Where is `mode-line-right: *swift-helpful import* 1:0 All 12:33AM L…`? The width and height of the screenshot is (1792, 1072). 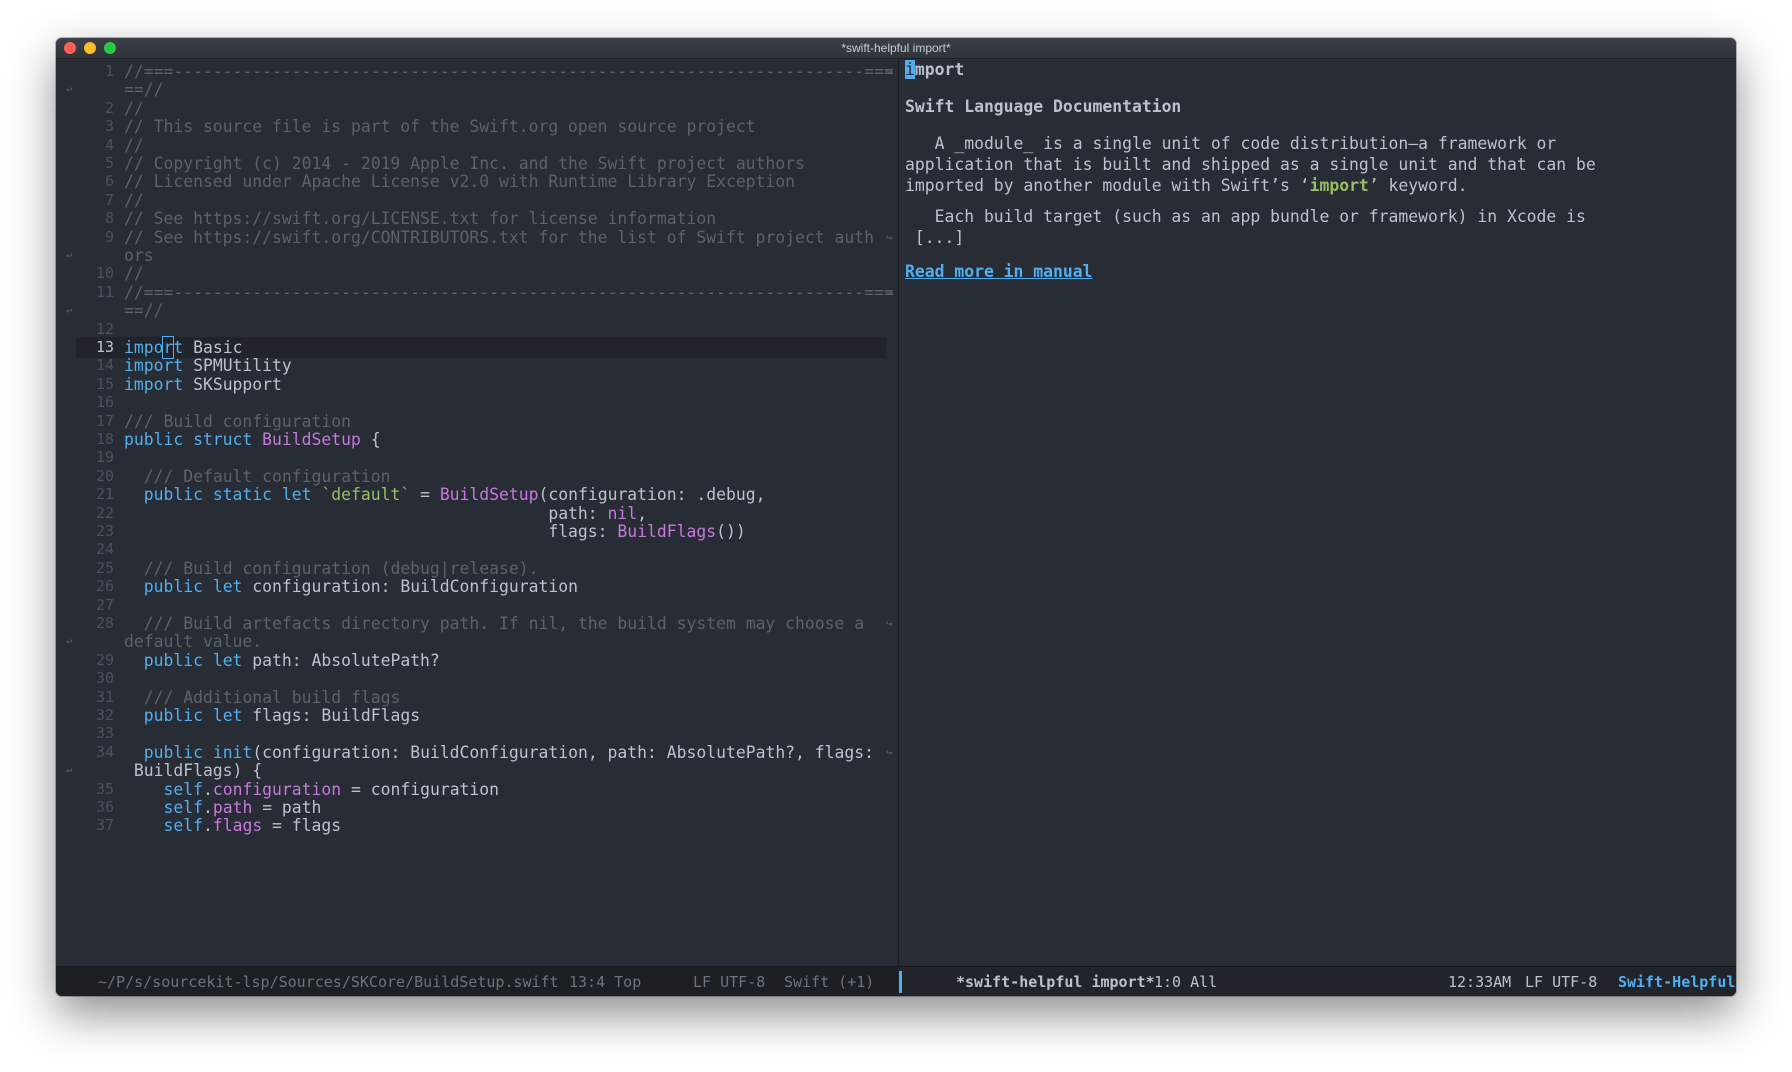 mode-line-right: *swift-helpful import* 1:0 All 12:33AM L… is located at coordinates (1317, 981).